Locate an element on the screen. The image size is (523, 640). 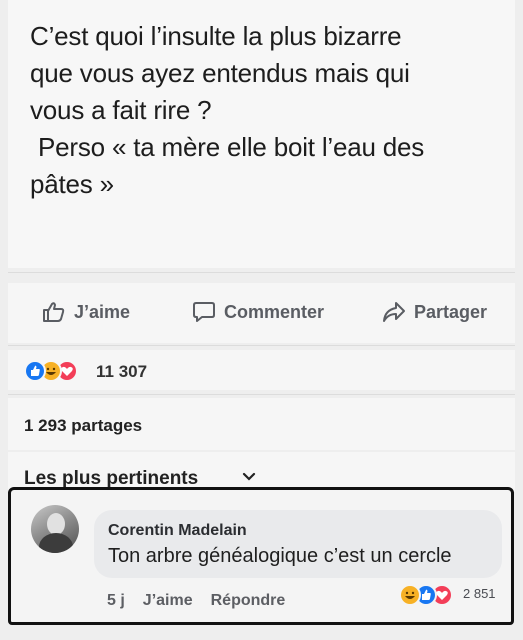
avatar is located at coordinates (55, 529).